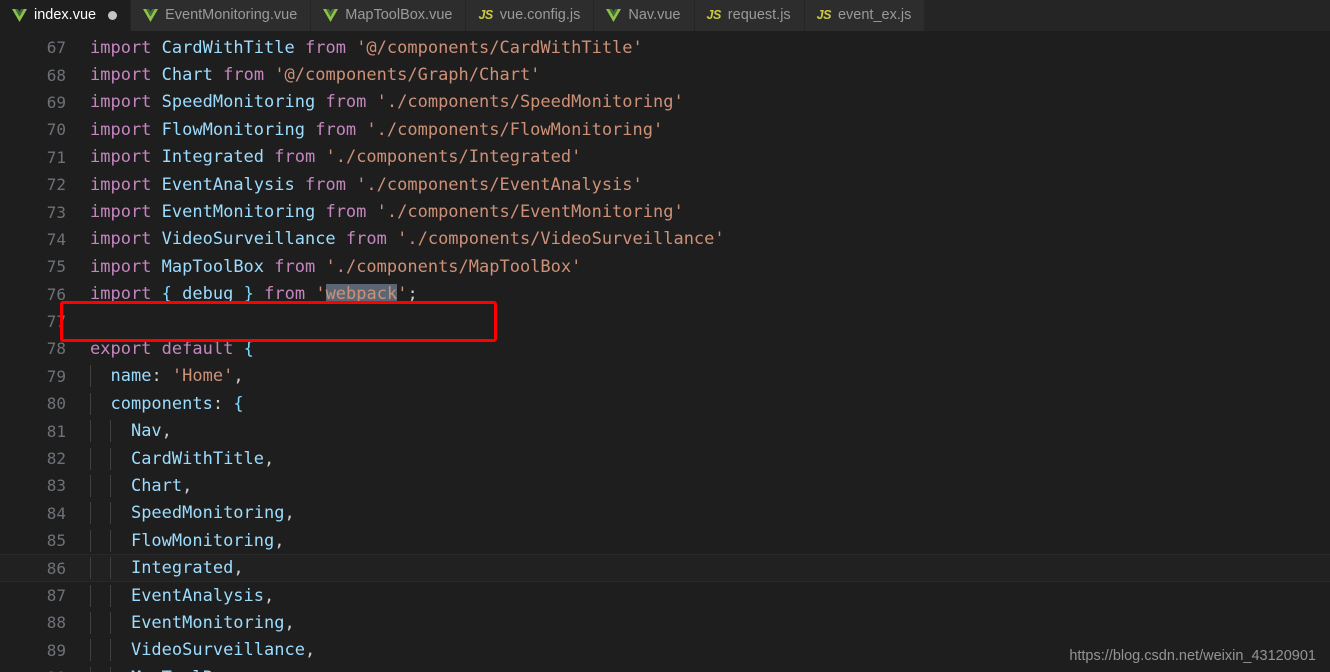 The image size is (1330, 672). Describe the element at coordinates (705, 431) in the screenshot. I see `code-line-text: Nav,` at that location.